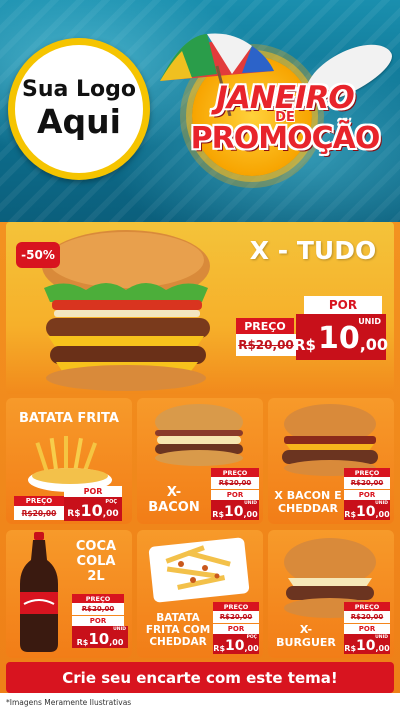  What do you see at coordinates (39, 592) in the screenshot?
I see `soda-bottle-image` at bounding box center [39, 592].